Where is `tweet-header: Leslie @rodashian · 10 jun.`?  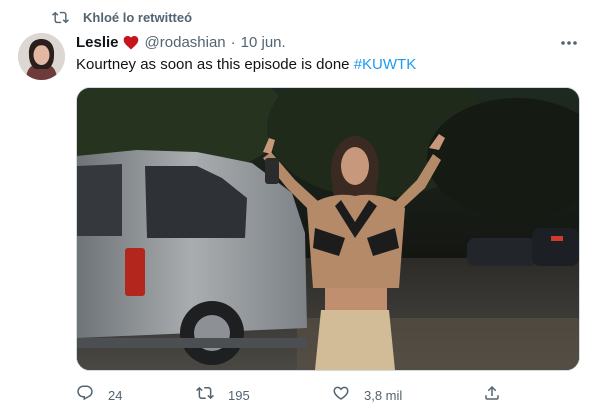 tweet-header: Leslie @rodashian · 10 jun. is located at coordinates (181, 42).